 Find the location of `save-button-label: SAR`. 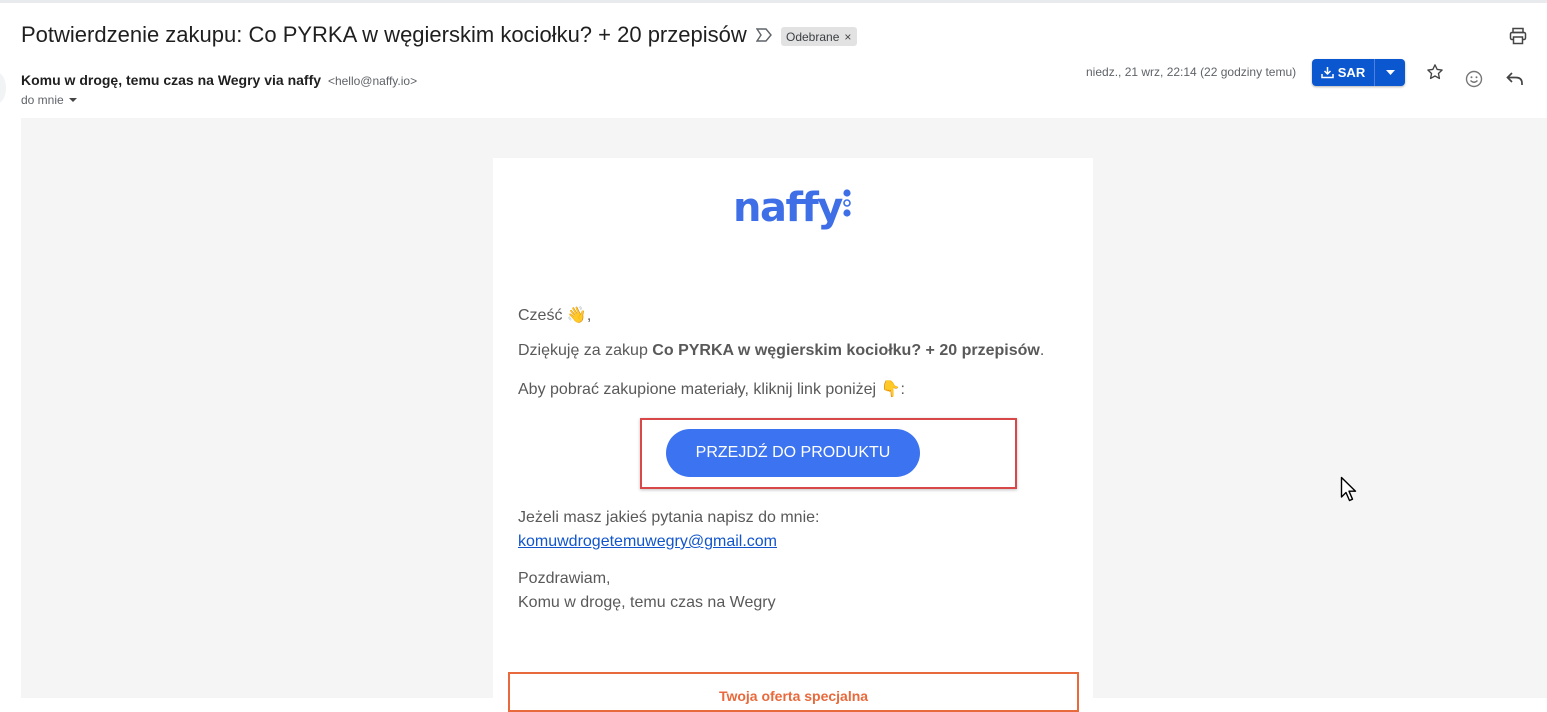

save-button-label: SAR is located at coordinates (1351, 72).